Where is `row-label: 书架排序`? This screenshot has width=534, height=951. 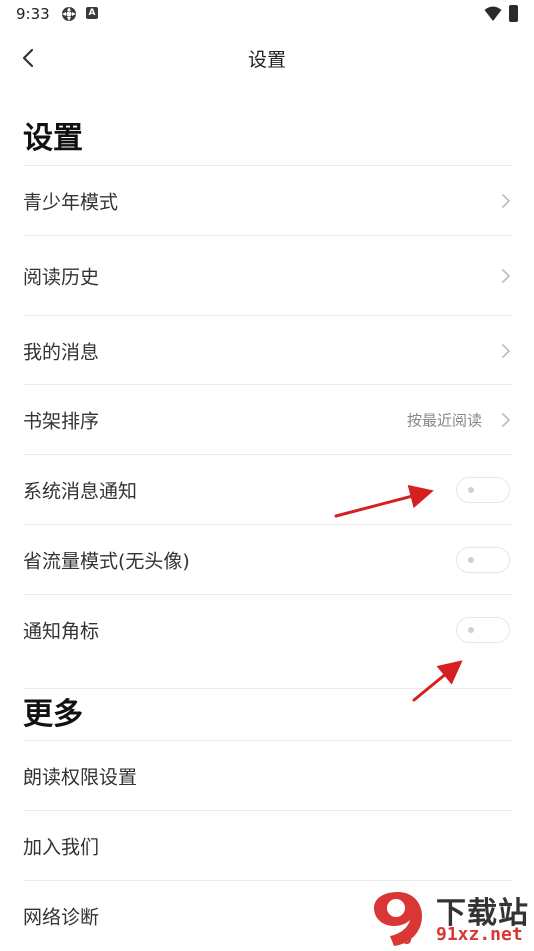 row-label: 书架排序 is located at coordinates (61, 421).